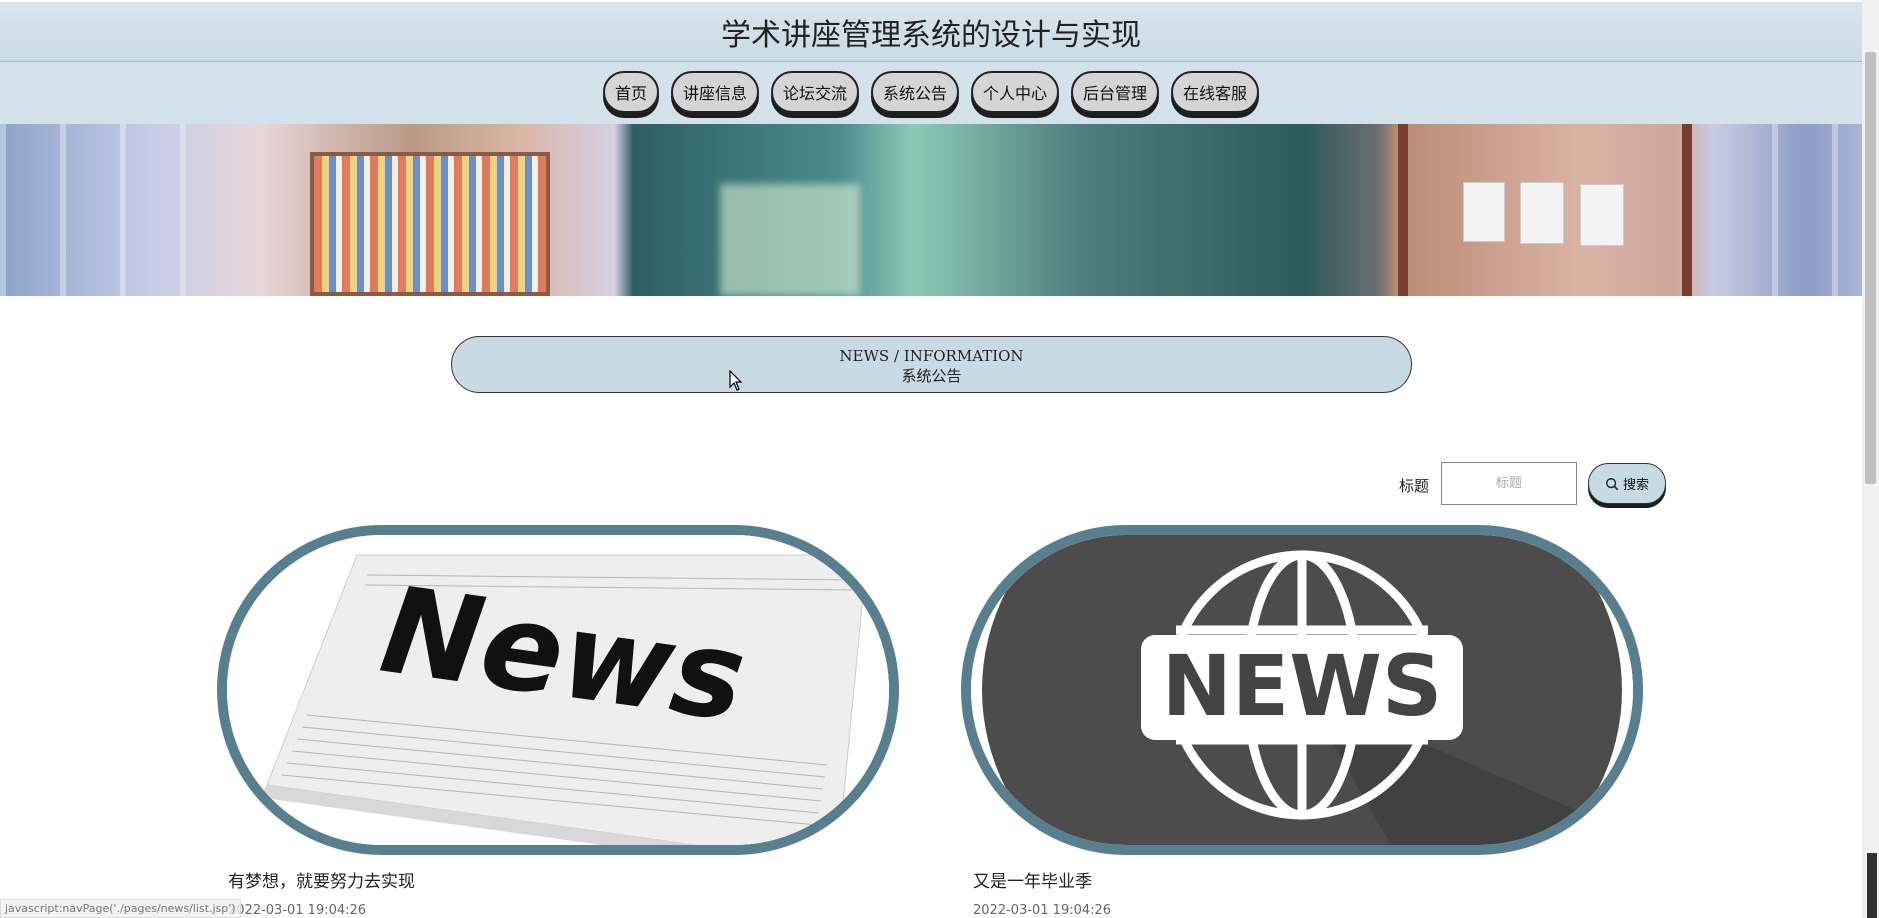 The height and width of the screenshot is (918, 1879). What do you see at coordinates (814, 92) in the screenshot?
I see `nav-forum: 论坛交流` at bounding box center [814, 92].